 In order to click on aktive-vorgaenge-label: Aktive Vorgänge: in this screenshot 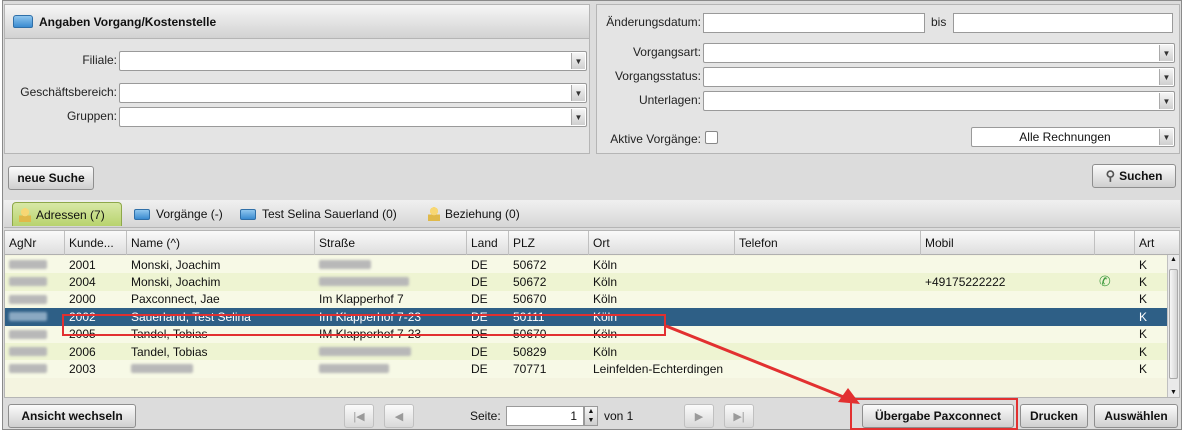, I will do `click(655, 139)`.